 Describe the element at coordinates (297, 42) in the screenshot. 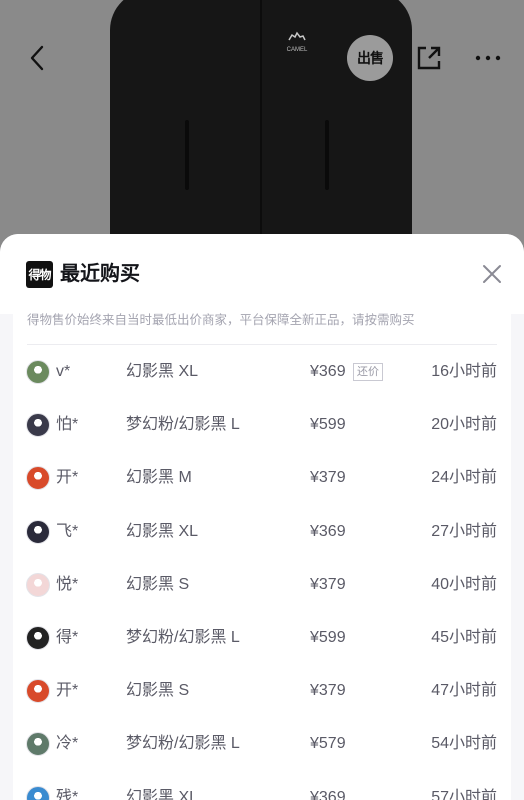

I see `brand-logo-emblem: CAMEL` at that location.